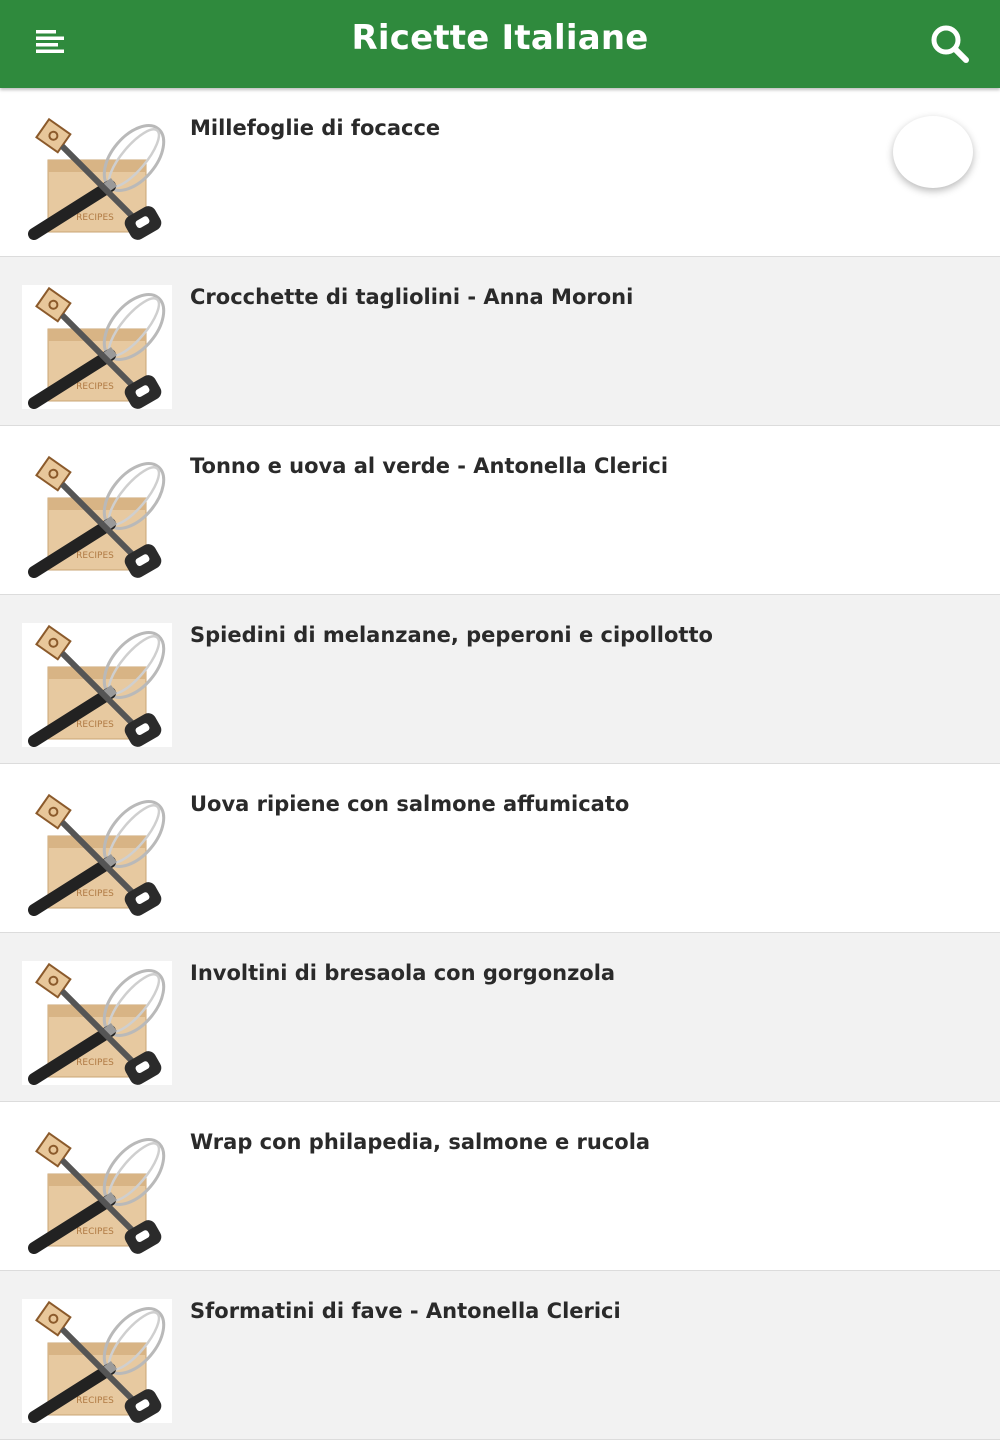 This screenshot has height=1440, width=1000. I want to click on recipe-title: Millefoglie di focacce, so click(315, 128).